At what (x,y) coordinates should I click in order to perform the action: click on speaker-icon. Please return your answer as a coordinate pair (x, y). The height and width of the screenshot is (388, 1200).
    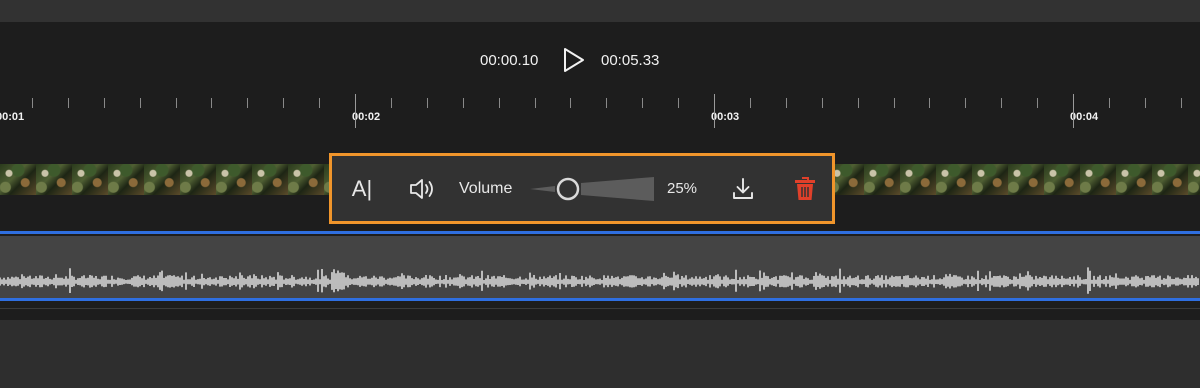
    Looking at the image, I should click on (421, 188).